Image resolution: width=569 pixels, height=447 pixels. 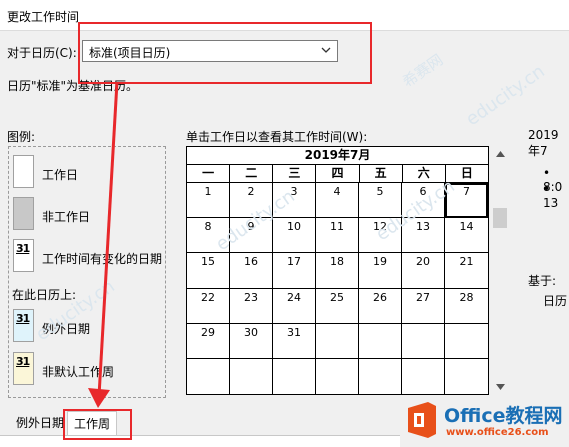 What do you see at coordinates (423, 271) in the screenshot?
I see `calendar-day-cell: 20` at bounding box center [423, 271].